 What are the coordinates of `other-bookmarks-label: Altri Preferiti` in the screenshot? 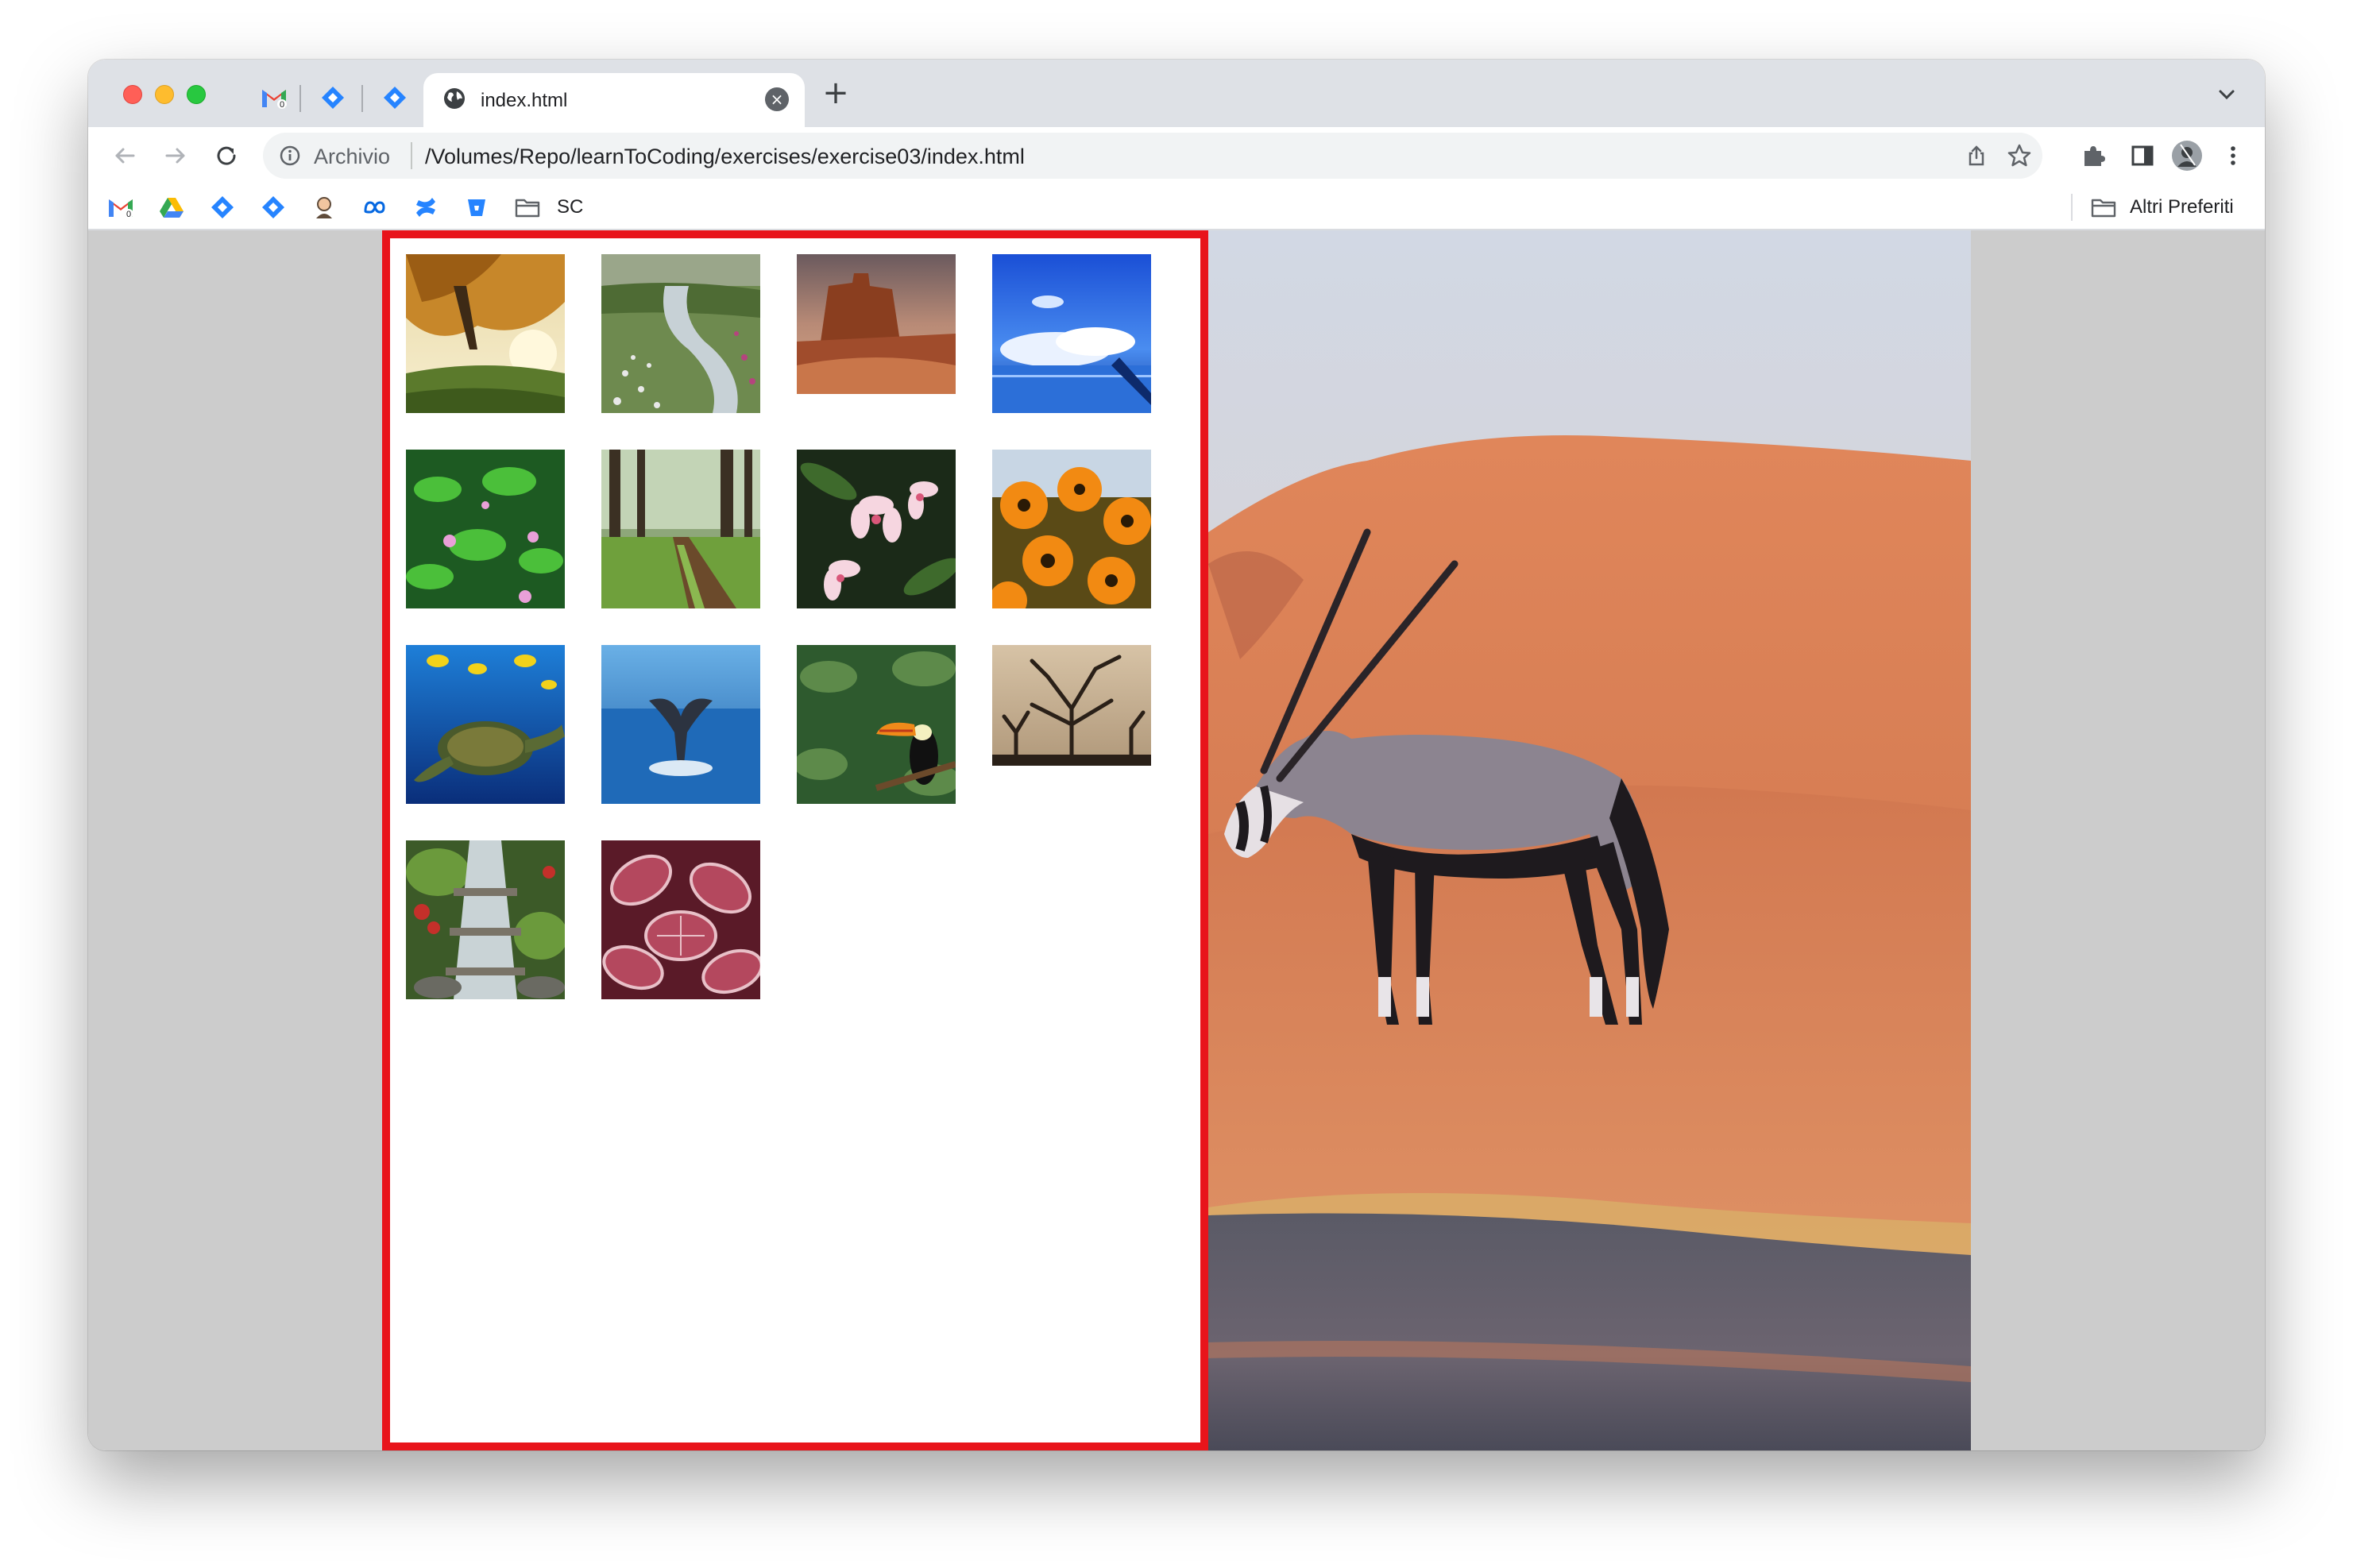 It's located at (2182, 207).